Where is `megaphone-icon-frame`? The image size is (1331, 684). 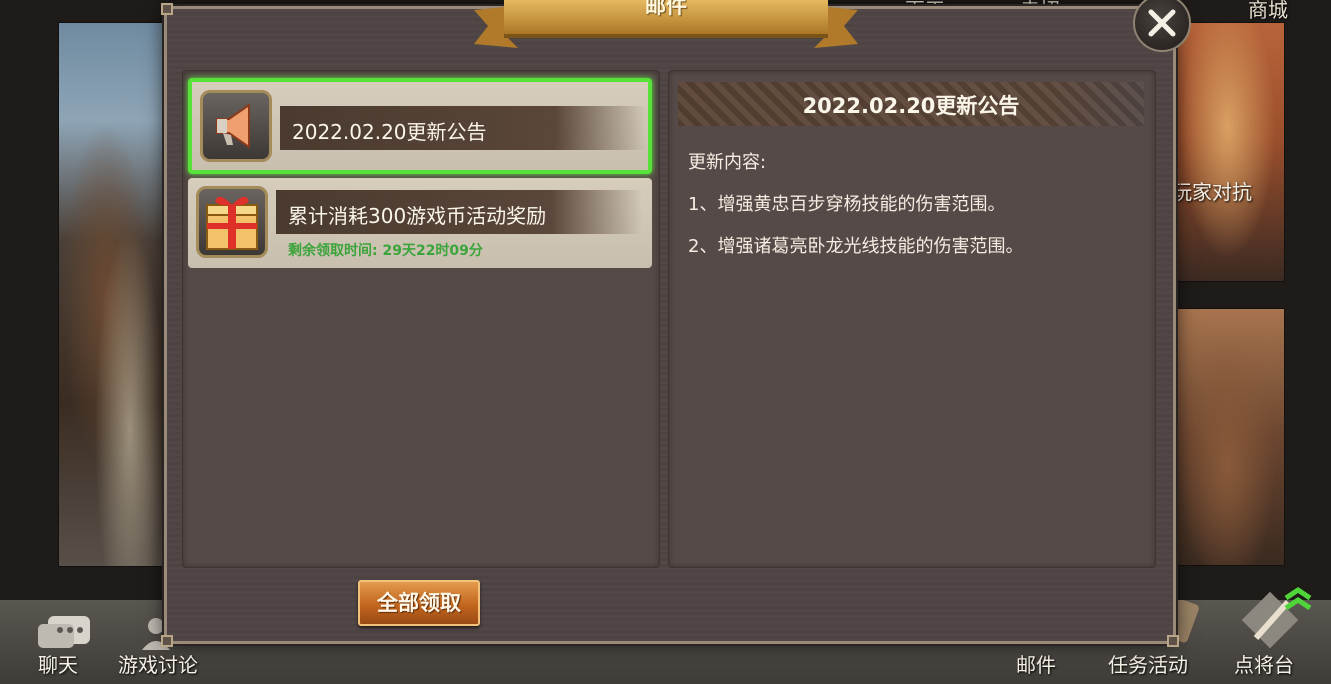
megaphone-icon-frame is located at coordinates (236, 126).